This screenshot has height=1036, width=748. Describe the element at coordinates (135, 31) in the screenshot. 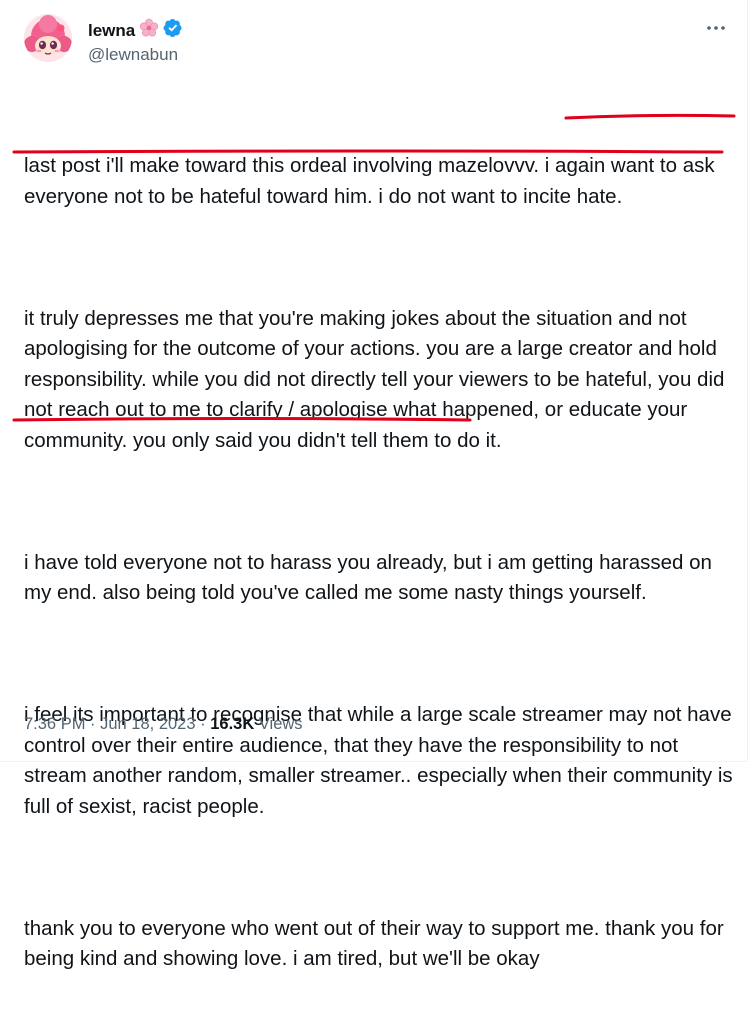

I see `author-name-row: lewna` at that location.